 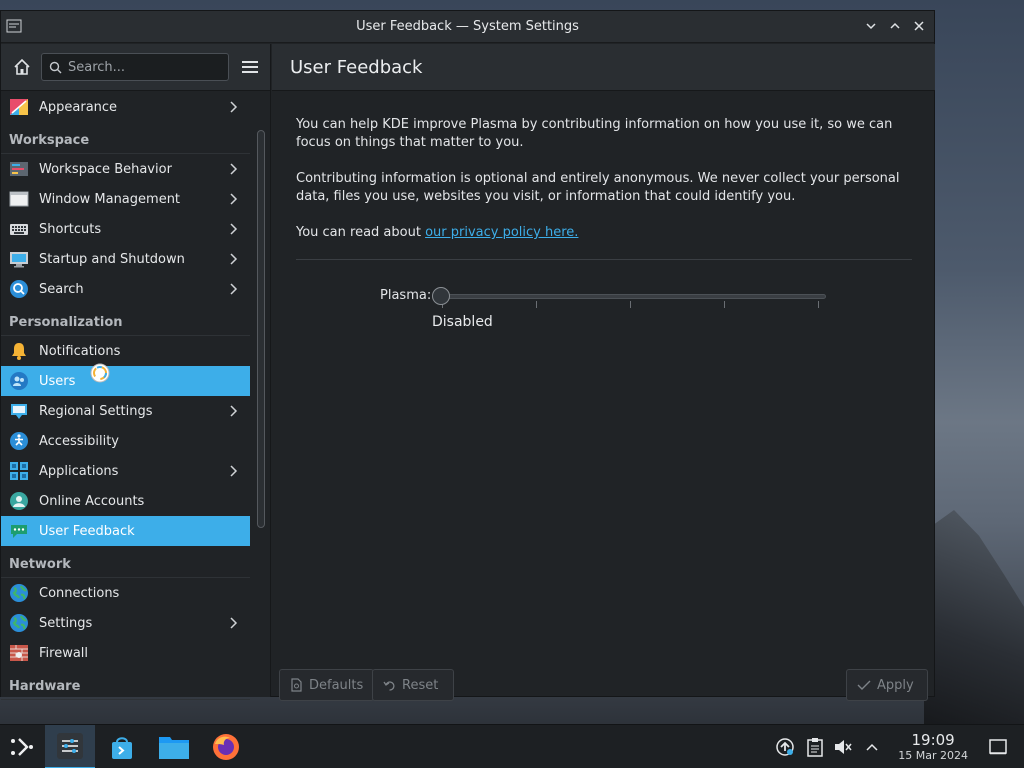 I want to click on launcher-icon, so click(x=22, y=747).